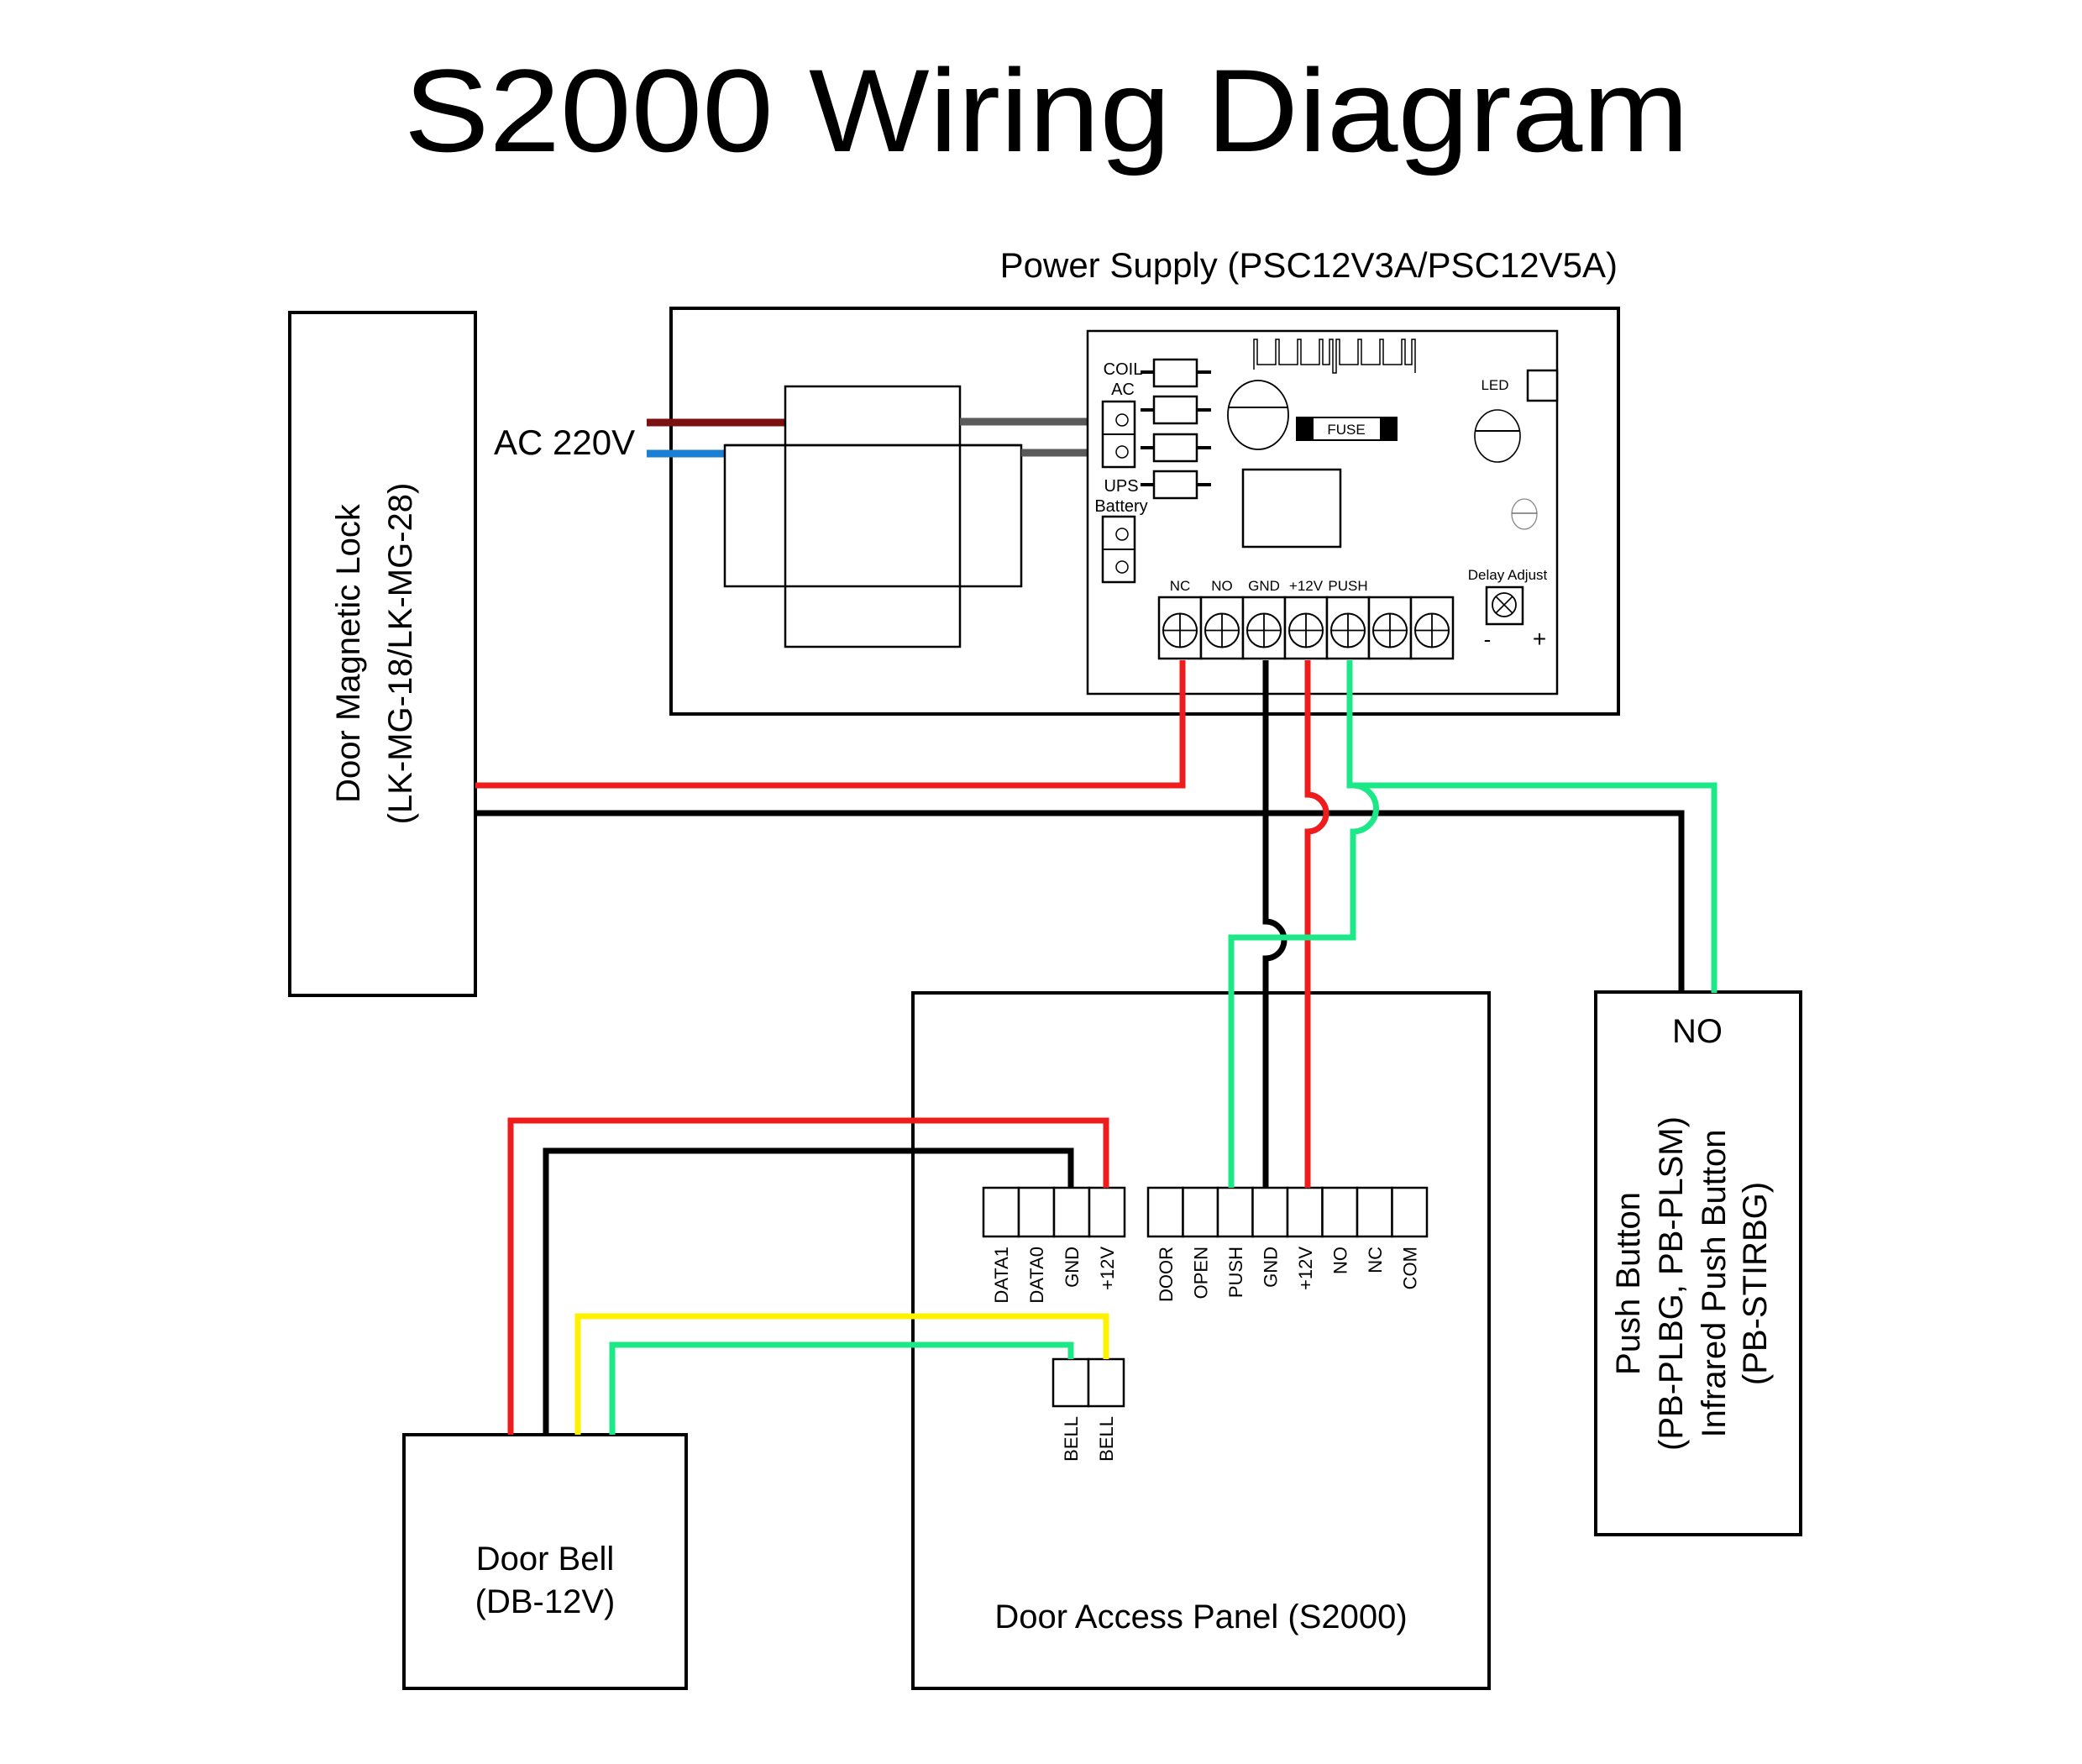 The height and width of the screenshot is (1764, 2082). I want to click on door-bell-label: Door Bell, so click(545, 1559).